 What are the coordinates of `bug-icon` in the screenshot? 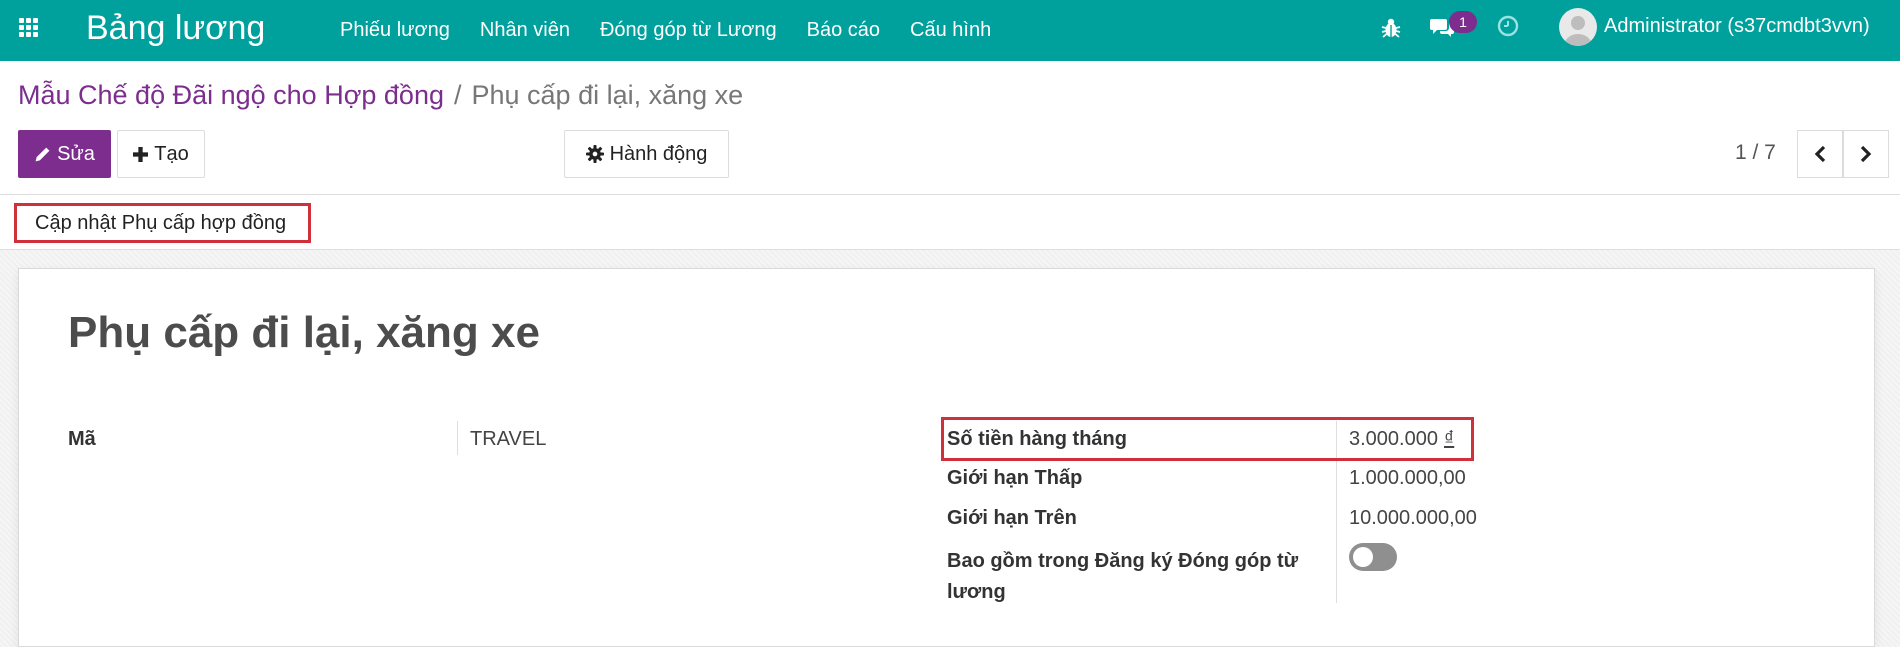 It's located at (1391, 28).